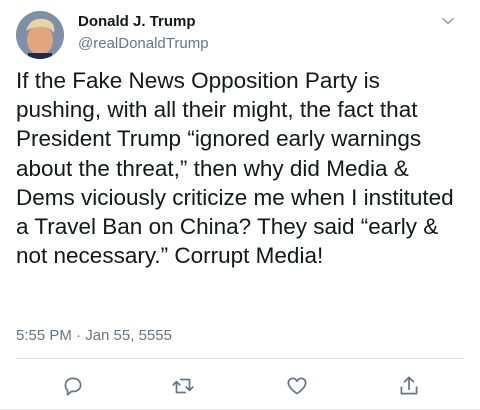  Describe the element at coordinates (183, 386) in the screenshot. I see `retweet-icon` at that location.